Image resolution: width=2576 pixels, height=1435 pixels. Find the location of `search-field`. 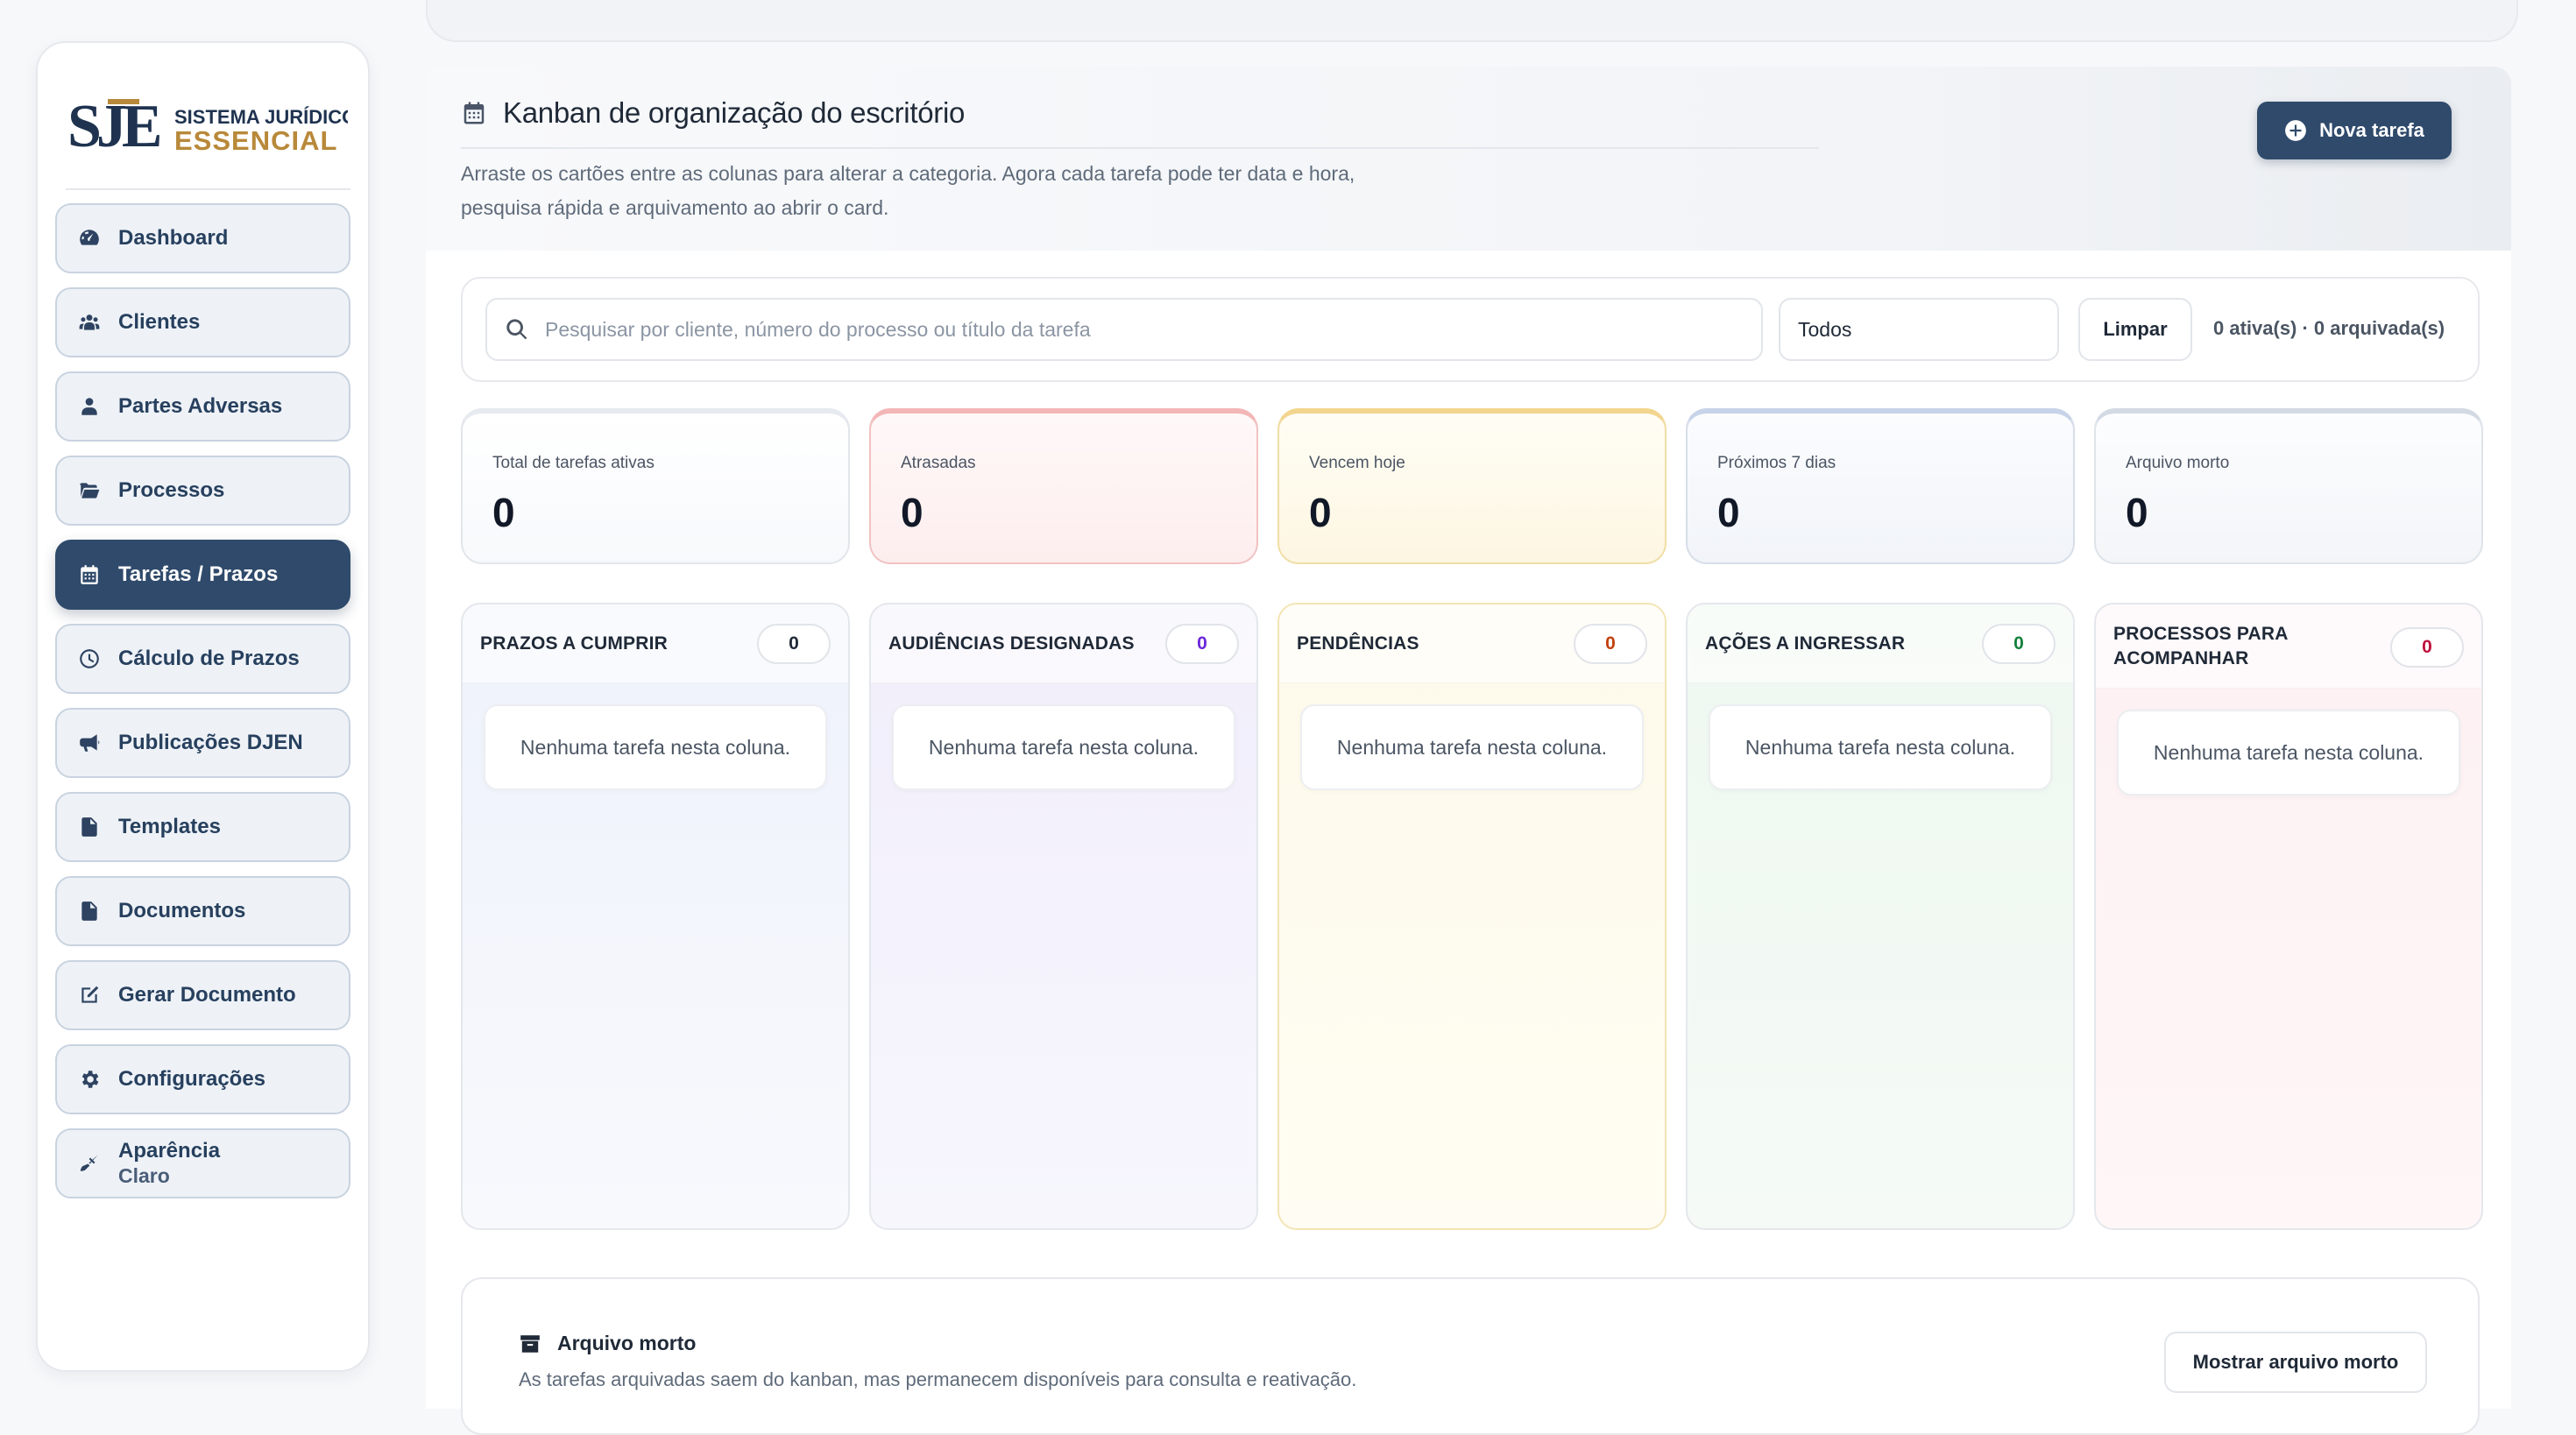

search-field is located at coordinates (1124, 329).